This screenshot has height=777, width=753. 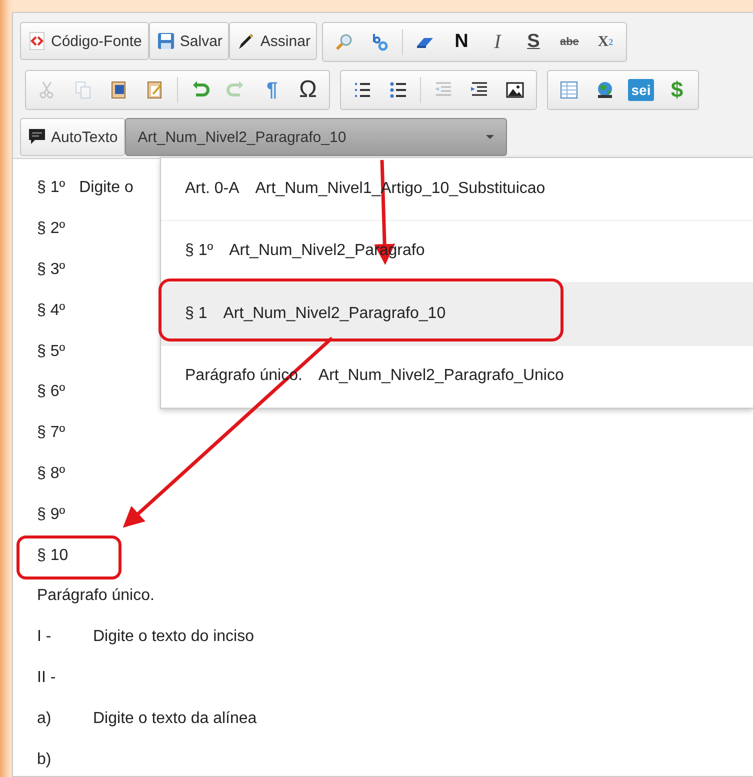 What do you see at coordinates (461, 42) in the screenshot?
I see `format-button: N` at bounding box center [461, 42].